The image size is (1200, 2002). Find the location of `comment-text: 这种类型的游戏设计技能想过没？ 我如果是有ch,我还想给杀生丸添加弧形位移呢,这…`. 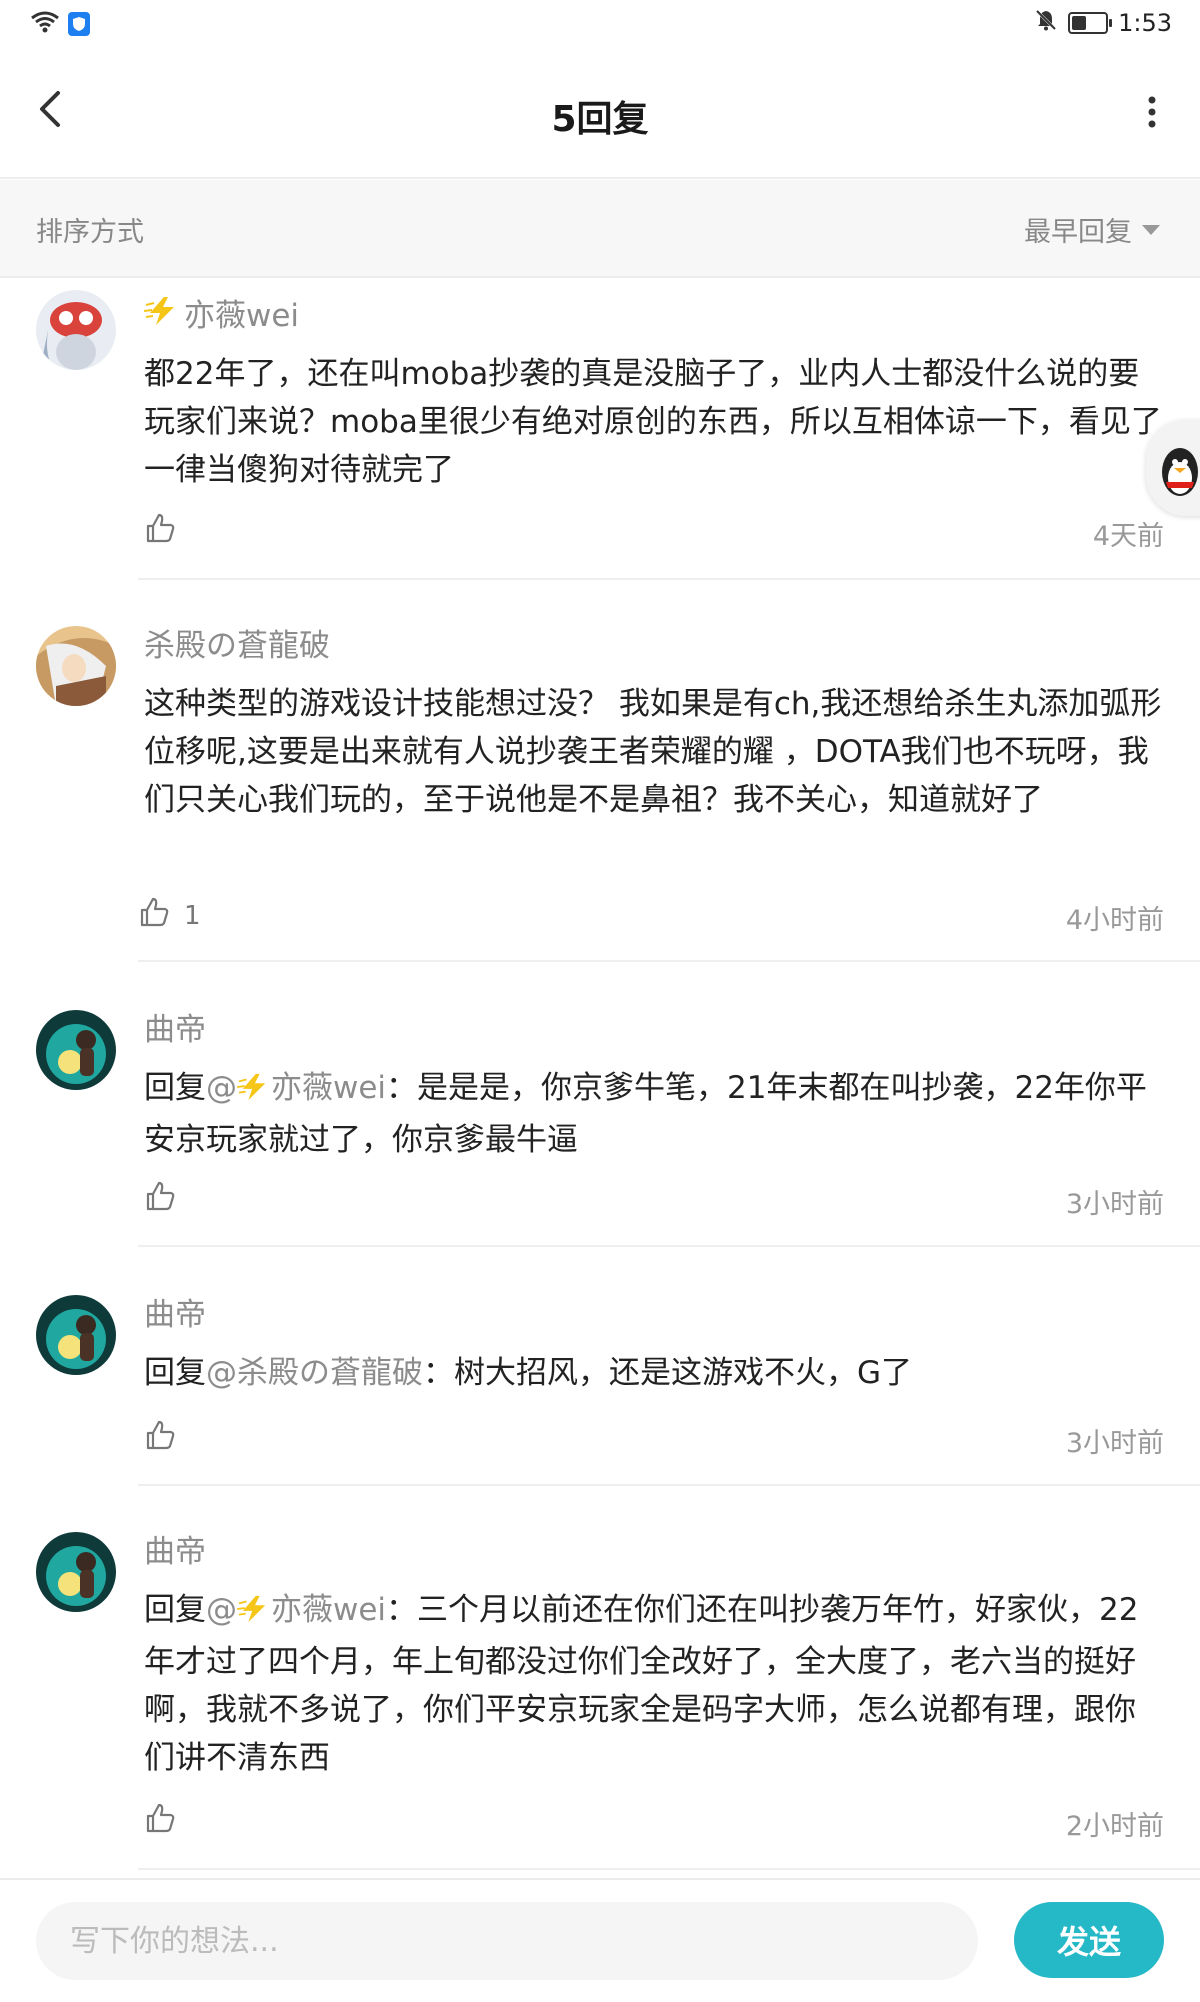

comment-text: 这种类型的游戏设计技能想过没？ 我如果是有ch,我还想给杀生丸添加弧形位移呢,这… is located at coordinates (653, 752).